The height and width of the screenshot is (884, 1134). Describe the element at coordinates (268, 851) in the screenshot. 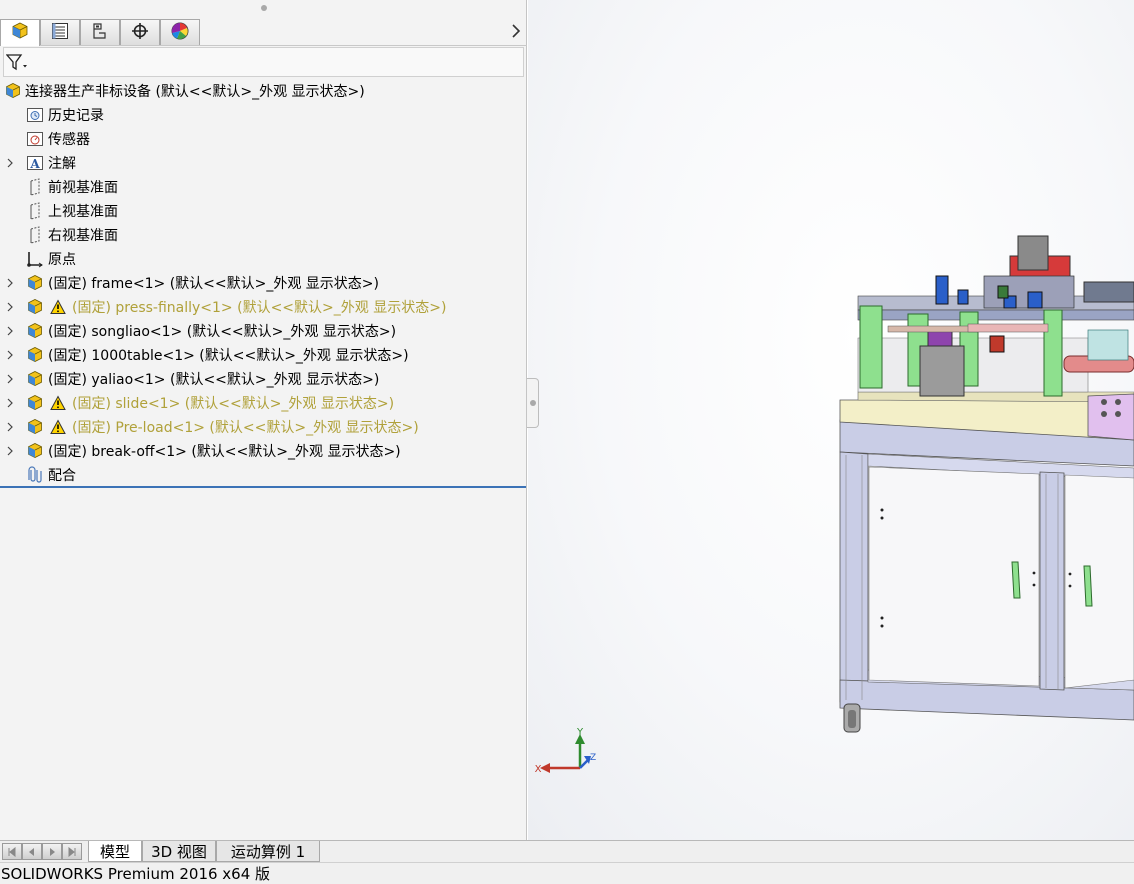

I see `tab-motion-study: 运动算例 1` at that location.